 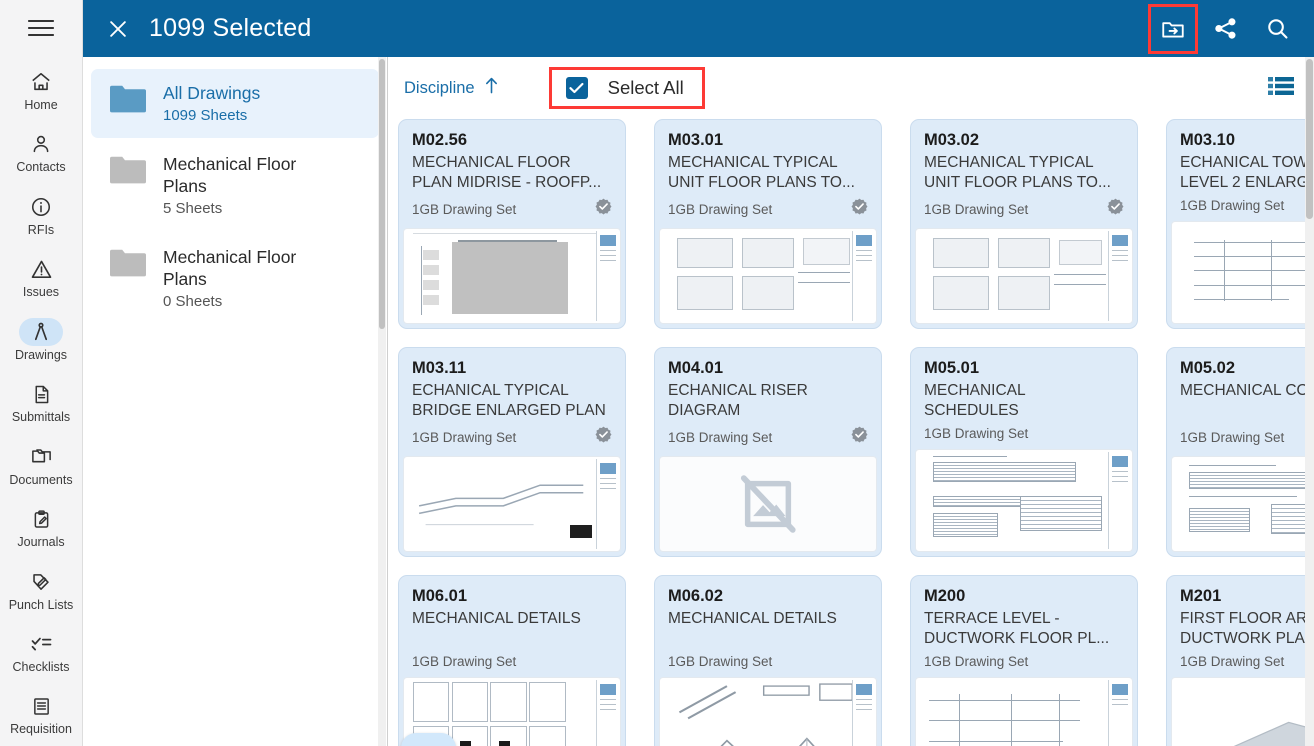 What do you see at coordinates (491, 88) in the screenshot?
I see `arrow-up-icon` at bounding box center [491, 88].